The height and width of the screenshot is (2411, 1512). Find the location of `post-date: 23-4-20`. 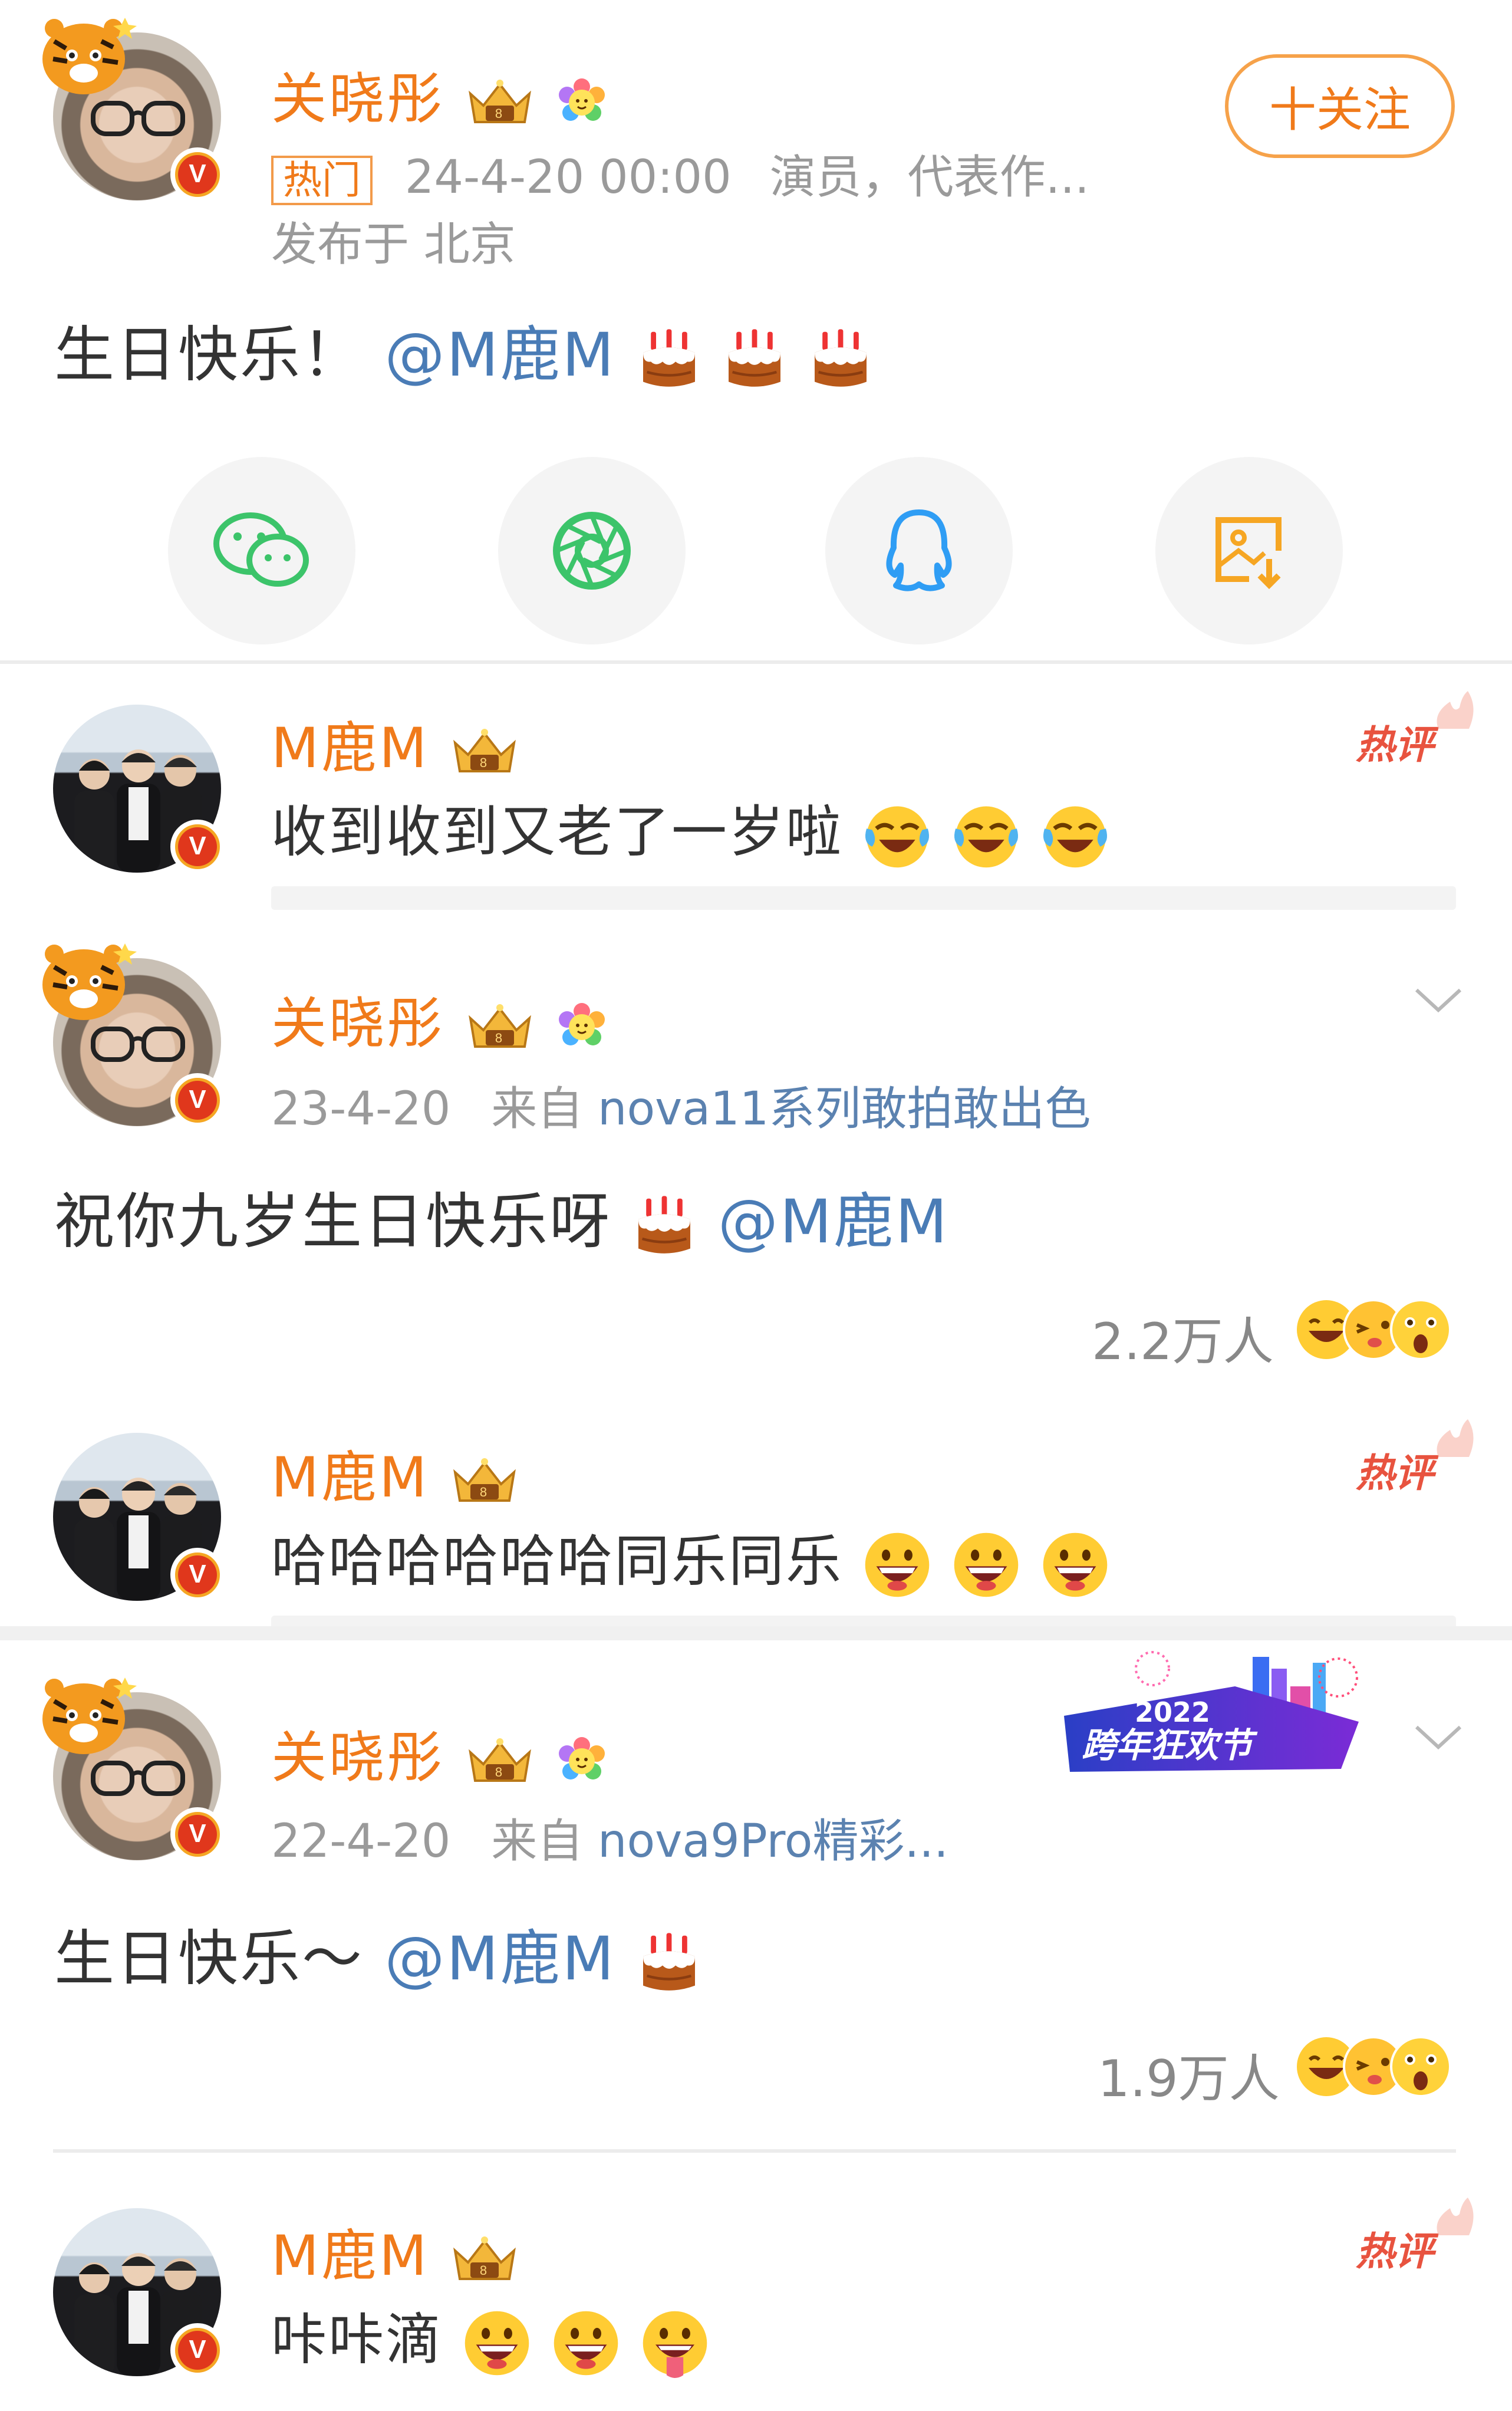

post-date: 23-4-20 is located at coordinates (361, 1110).